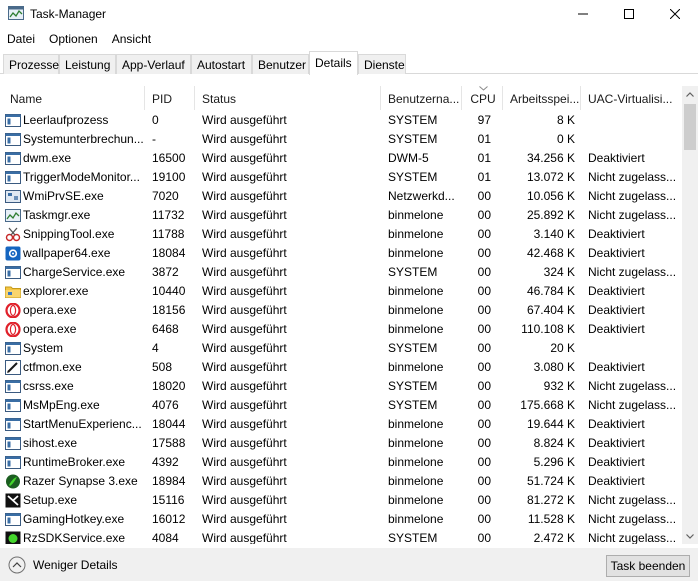 This screenshot has height=581, width=698. What do you see at coordinates (341, 348) in the screenshot?
I see `table-row: System 4 Wird ausgeführt SYSTEM 00 20 K` at bounding box center [341, 348].